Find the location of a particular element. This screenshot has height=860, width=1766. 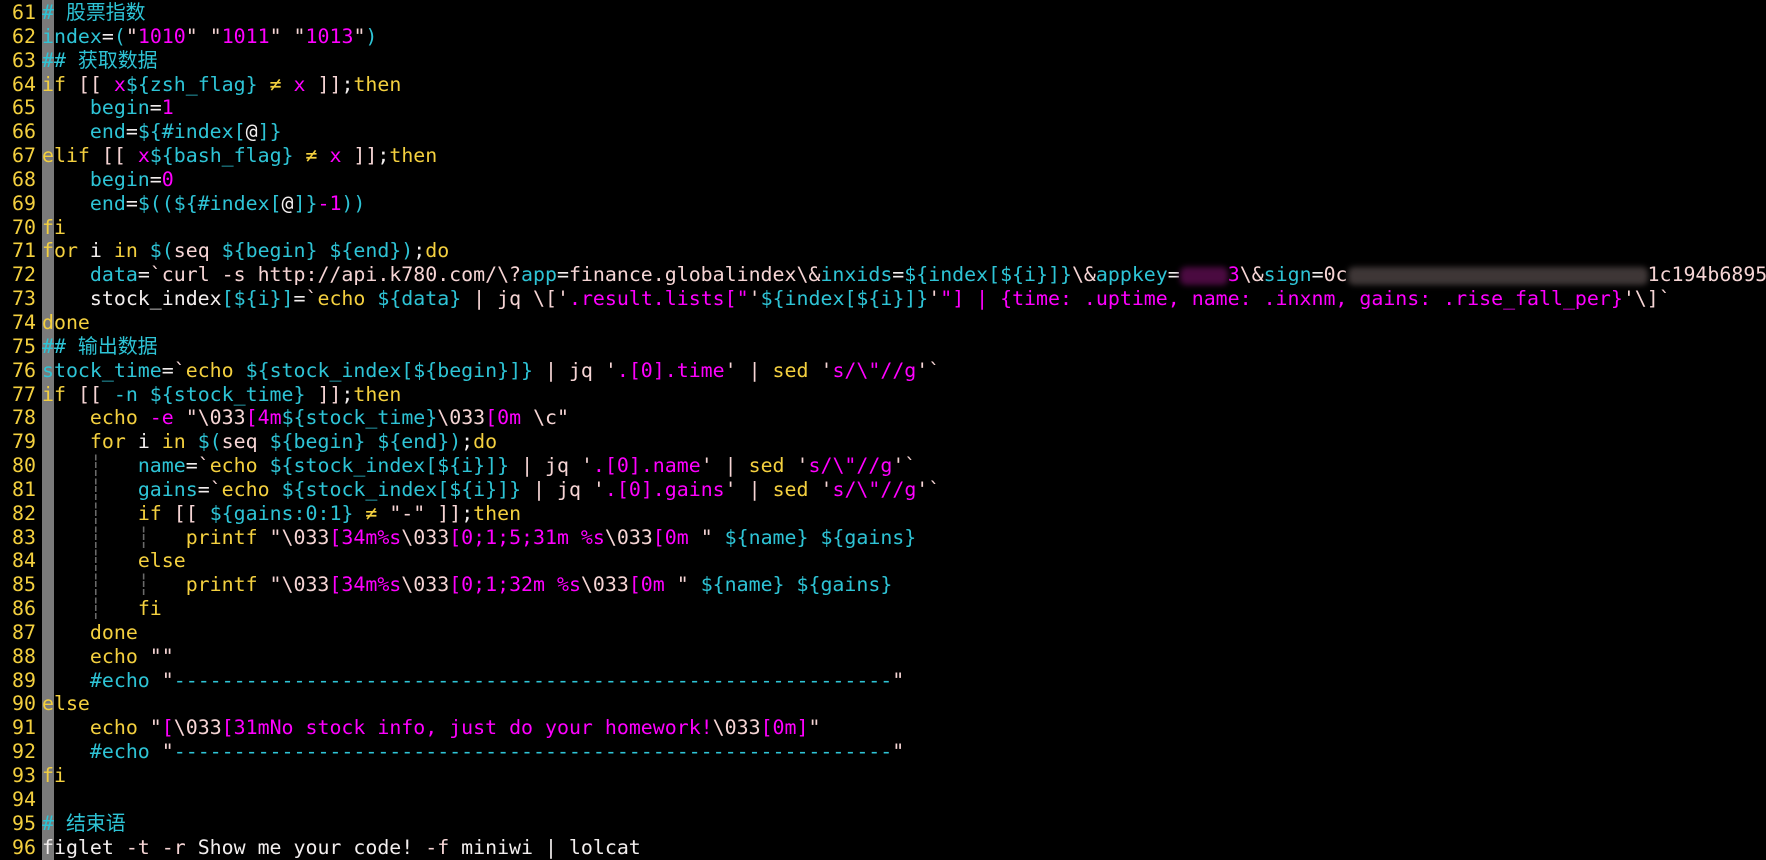

line-code: end=$((${#index[@]}-1)) is located at coordinates (203, 204).